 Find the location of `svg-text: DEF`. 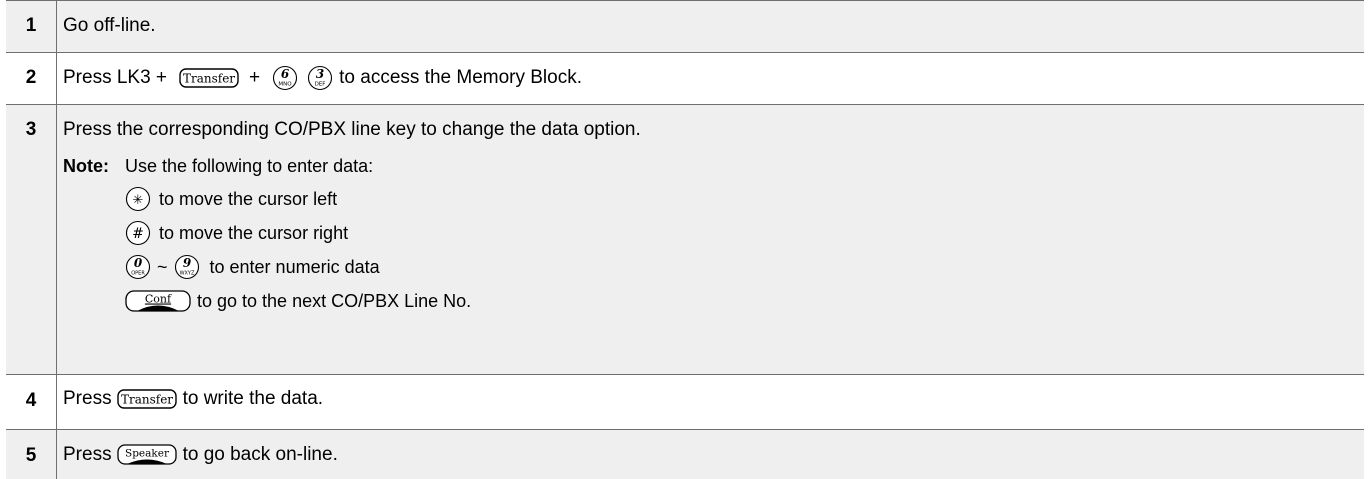

svg-text: DEF is located at coordinates (320, 85).